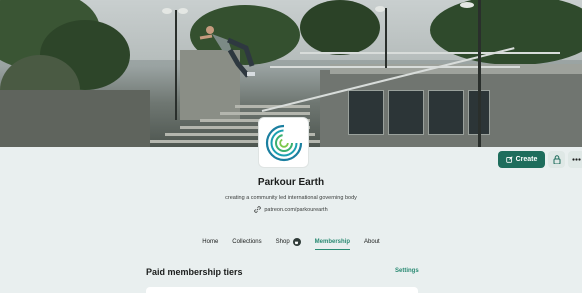 This screenshot has height=293, width=582. I want to click on edit-icon, so click(509, 159).